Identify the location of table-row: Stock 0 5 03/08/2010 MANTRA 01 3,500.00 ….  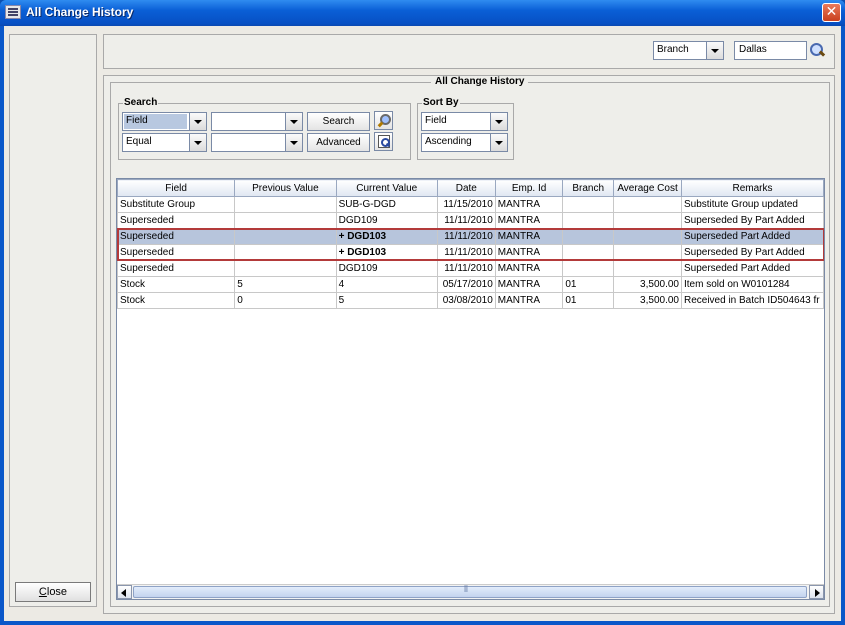
(470, 300).